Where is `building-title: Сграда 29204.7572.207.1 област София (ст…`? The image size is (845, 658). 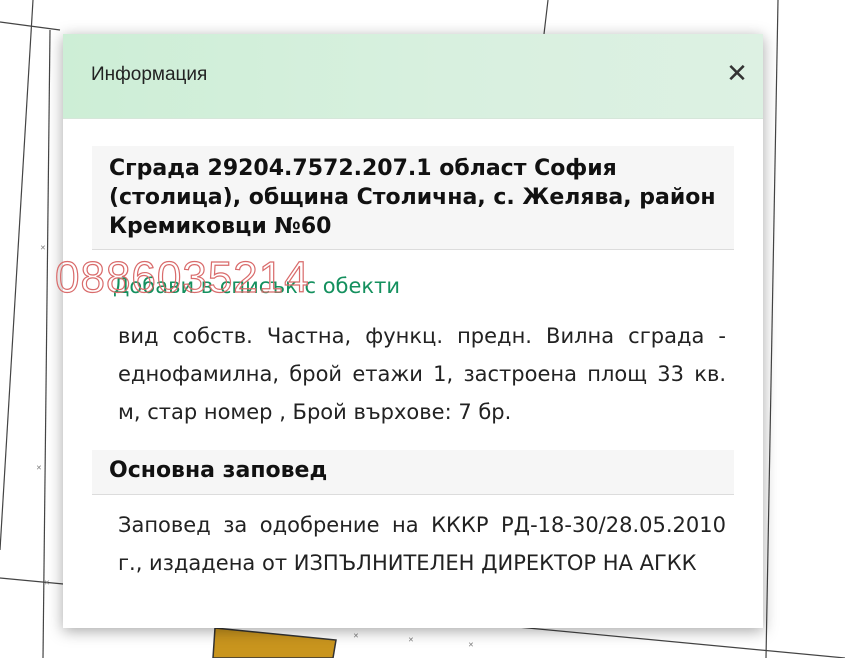 building-title: Сграда 29204.7572.207.1 област София (ст… is located at coordinates (412, 197).